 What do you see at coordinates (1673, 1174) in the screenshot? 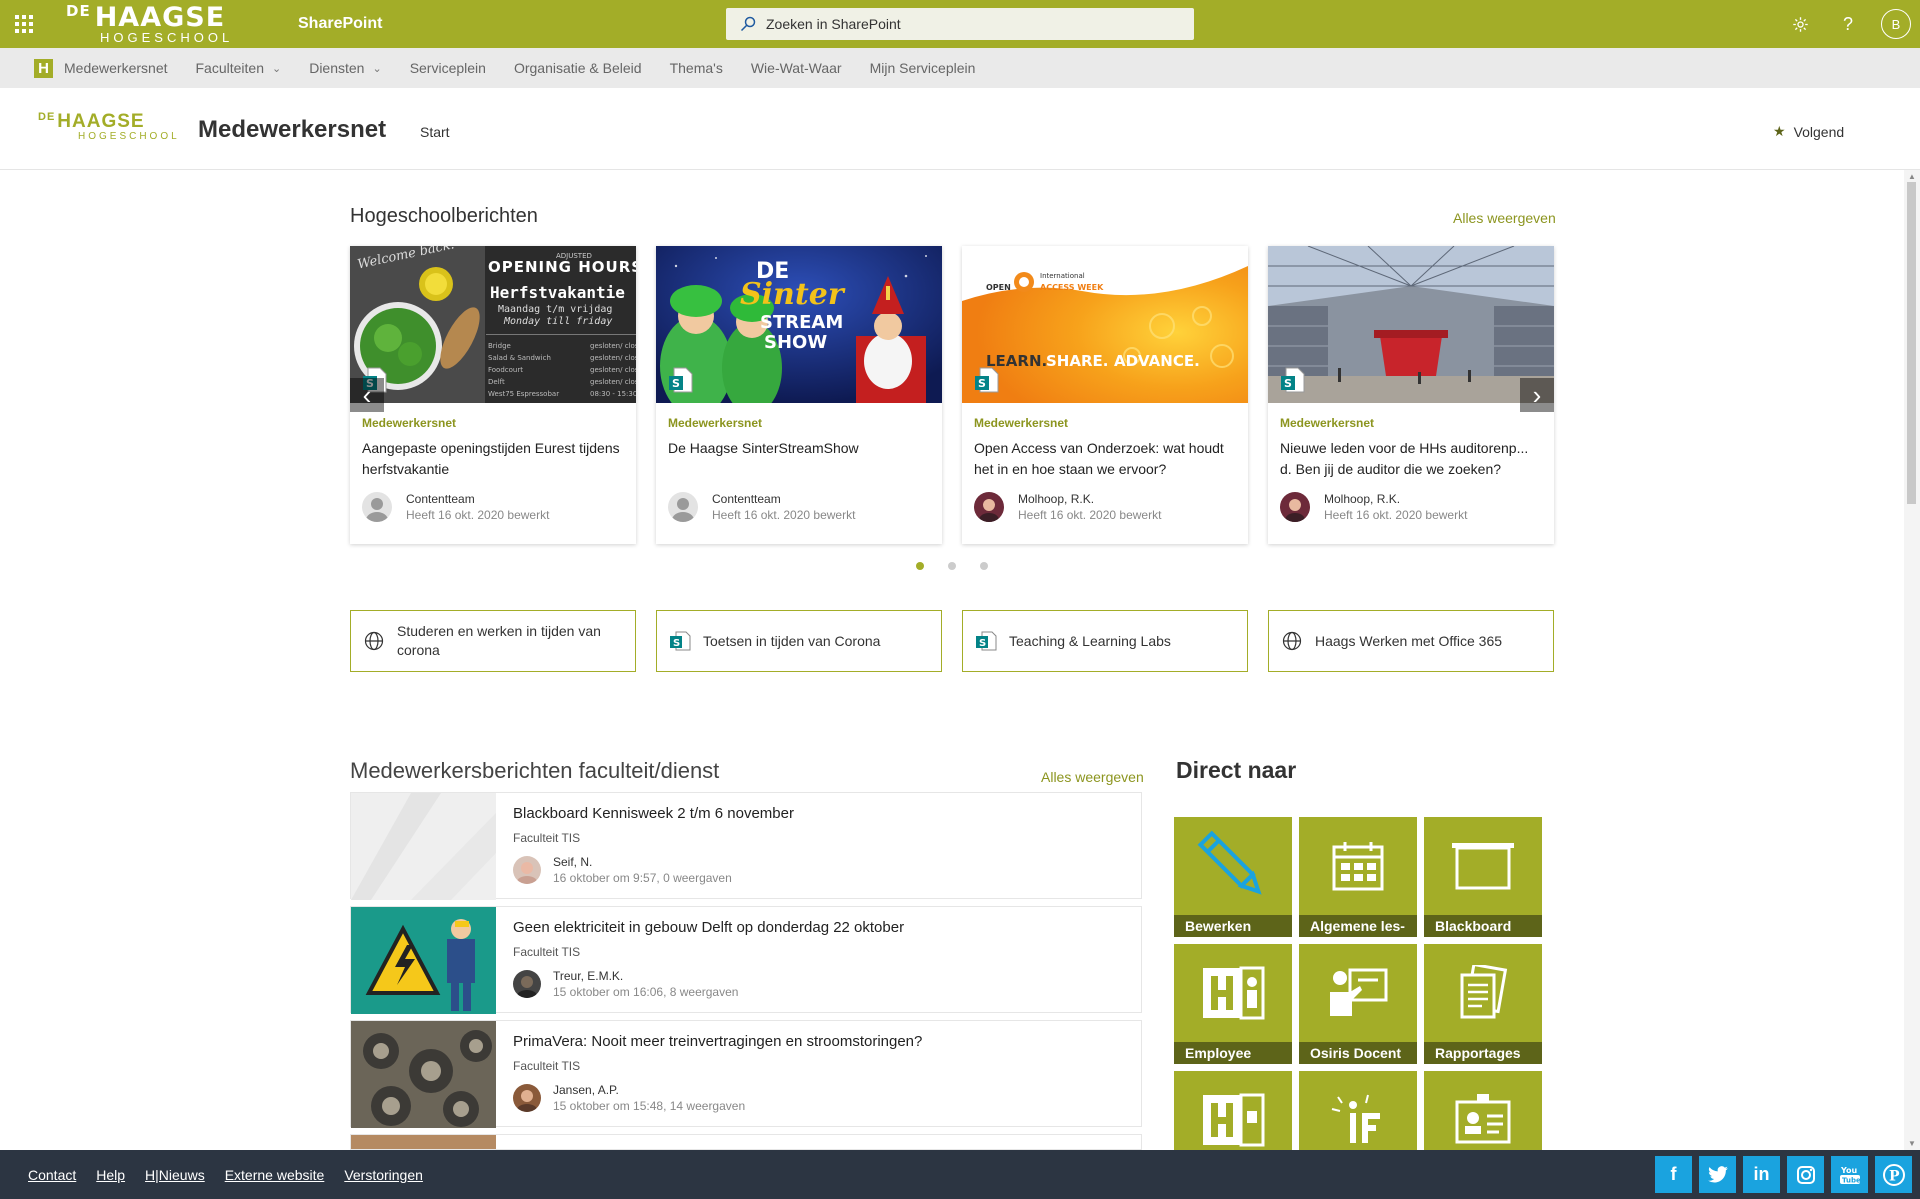
I see `facebook-icon: f` at bounding box center [1673, 1174].